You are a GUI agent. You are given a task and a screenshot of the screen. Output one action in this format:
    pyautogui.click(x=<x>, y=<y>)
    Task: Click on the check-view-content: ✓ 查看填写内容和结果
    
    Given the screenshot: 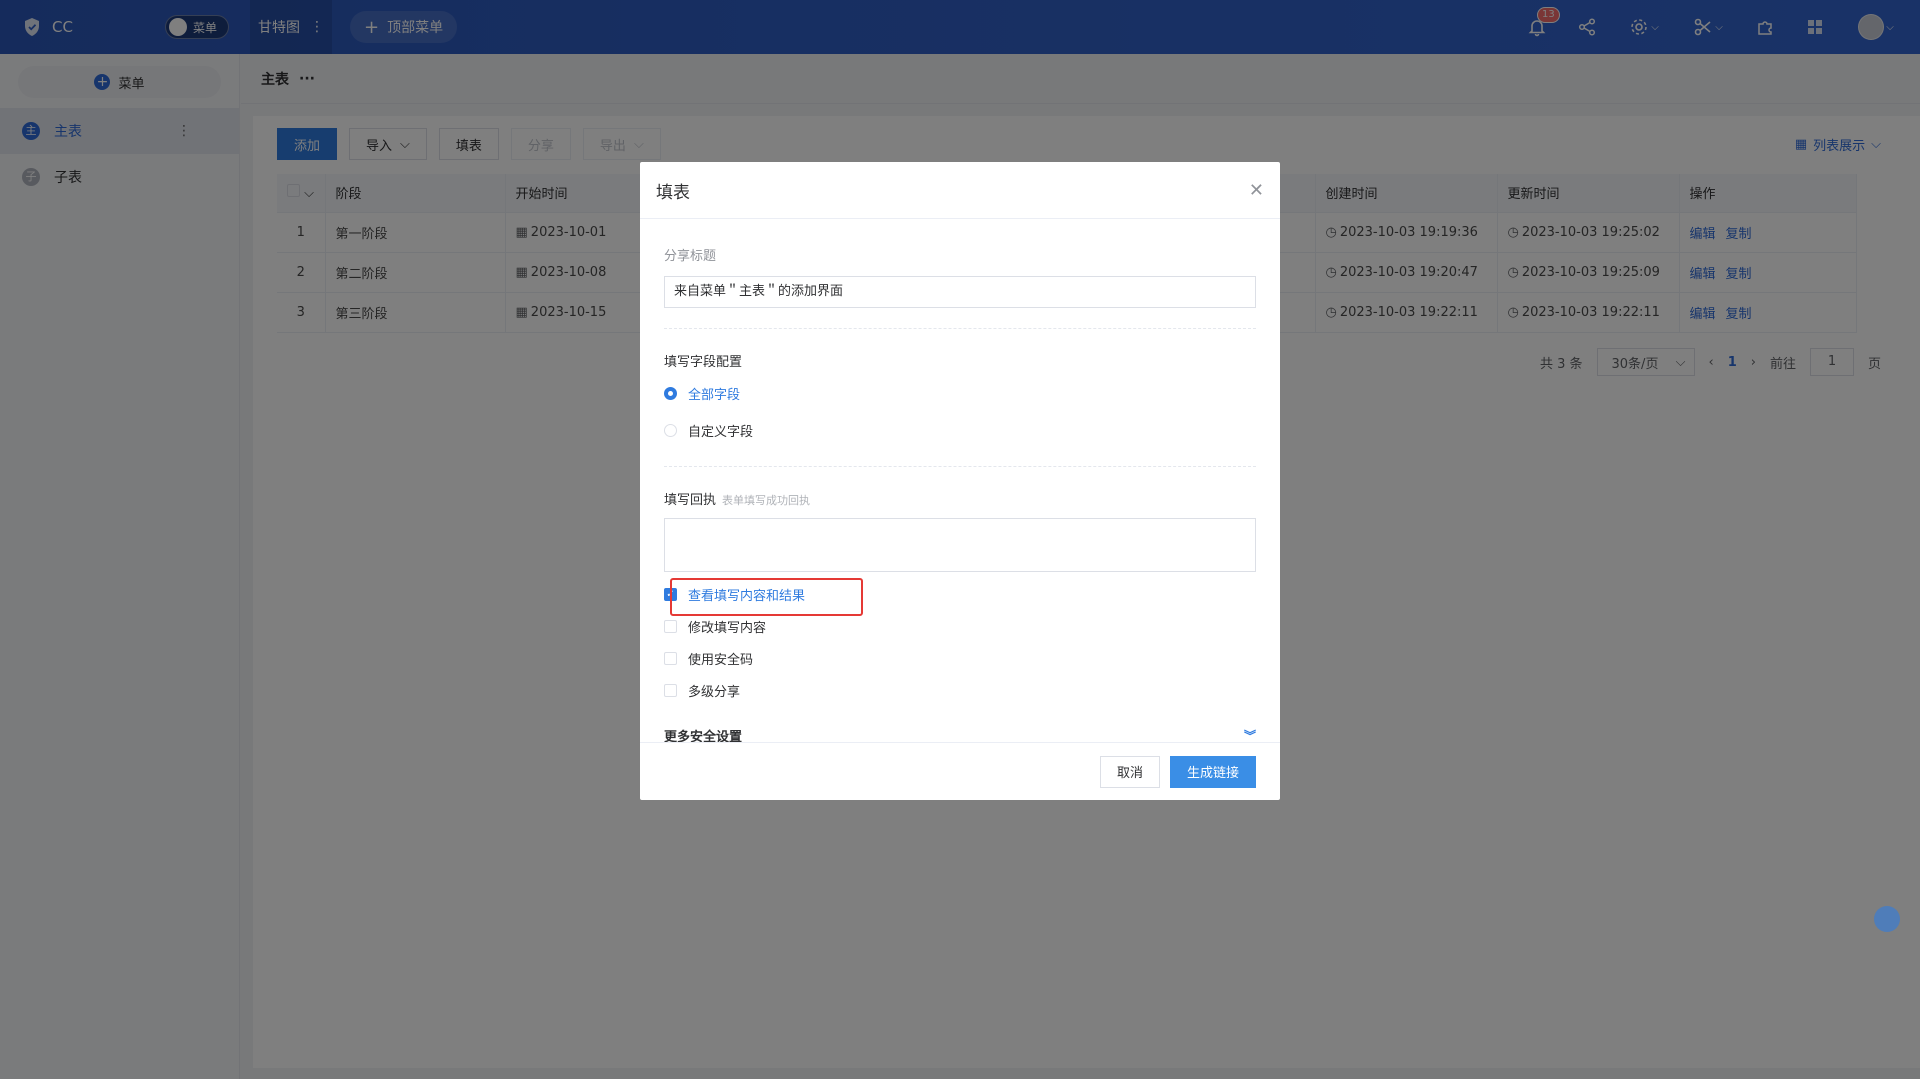 What is the action you would take?
    pyautogui.click(x=960, y=594)
    